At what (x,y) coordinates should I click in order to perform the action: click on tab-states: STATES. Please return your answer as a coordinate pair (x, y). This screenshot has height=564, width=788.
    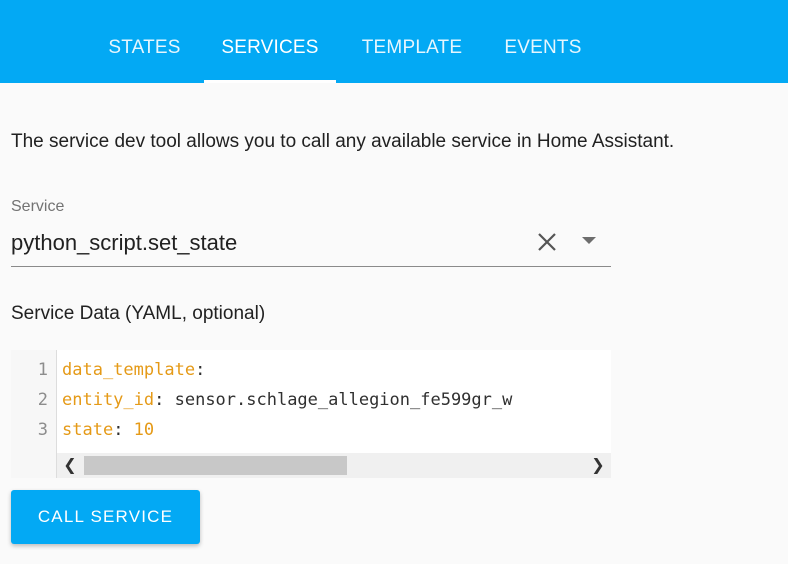
    Looking at the image, I should click on (144, 41).